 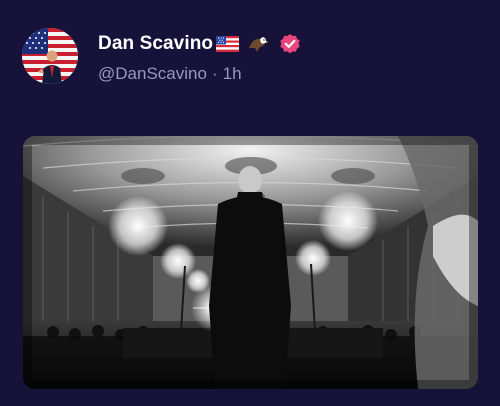 What do you see at coordinates (258, 44) in the screenshot?
I see `eagle-icon` at bounding box center [258, 44].